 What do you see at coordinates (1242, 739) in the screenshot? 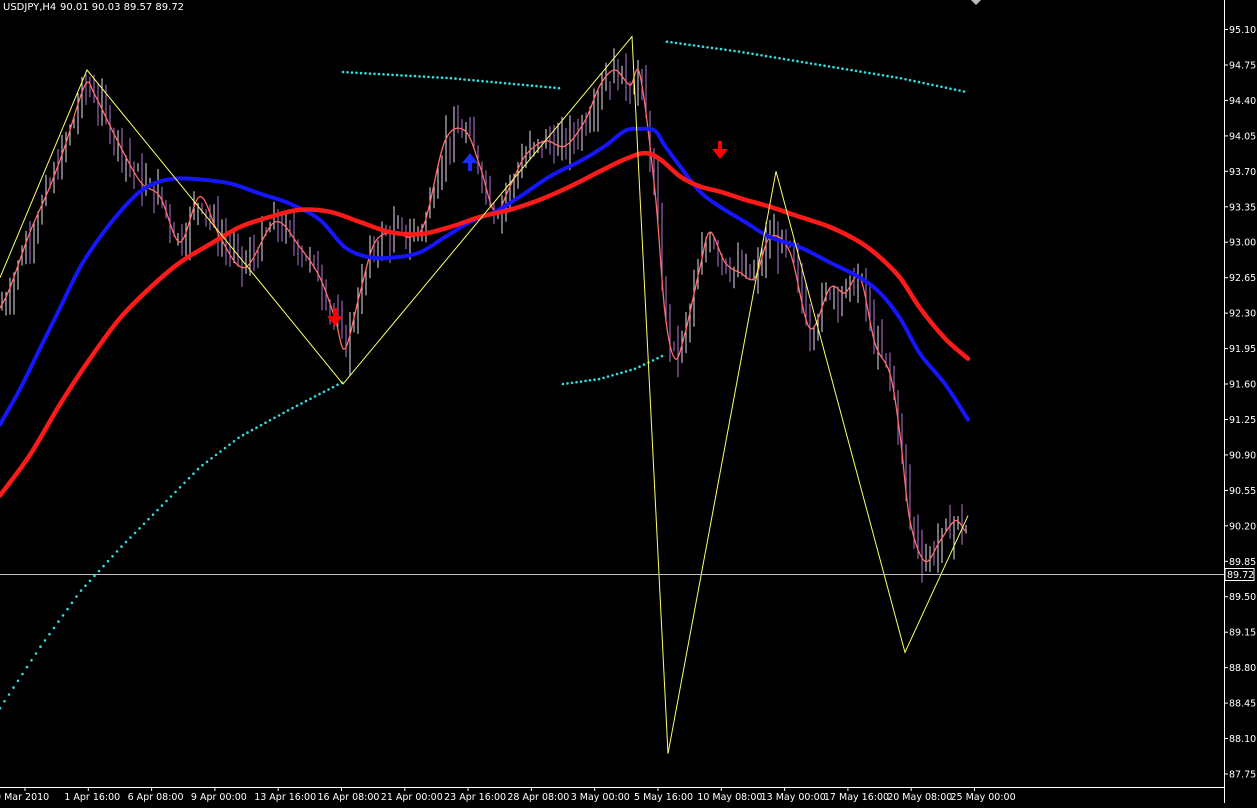
I see `price-tick-label: 88.10` at bounding box center [1242, 739].